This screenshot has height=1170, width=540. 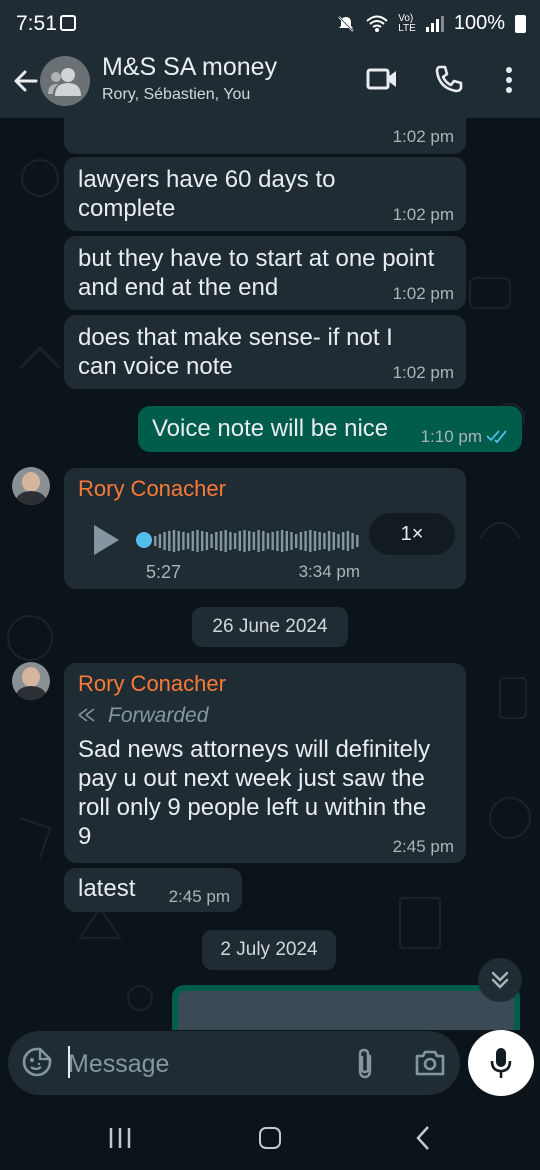 I want to click on date-separator: 26 June 2024, so click(x=270, y=627).